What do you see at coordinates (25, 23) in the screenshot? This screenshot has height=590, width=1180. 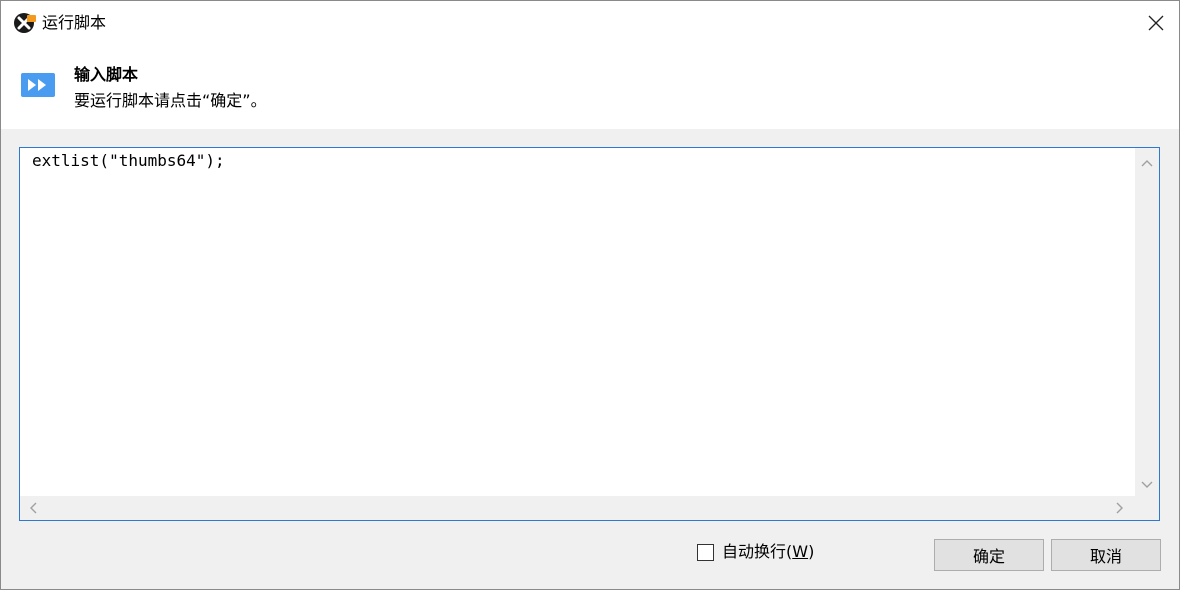 I see `app-icon` at bounding box center [25, 23].